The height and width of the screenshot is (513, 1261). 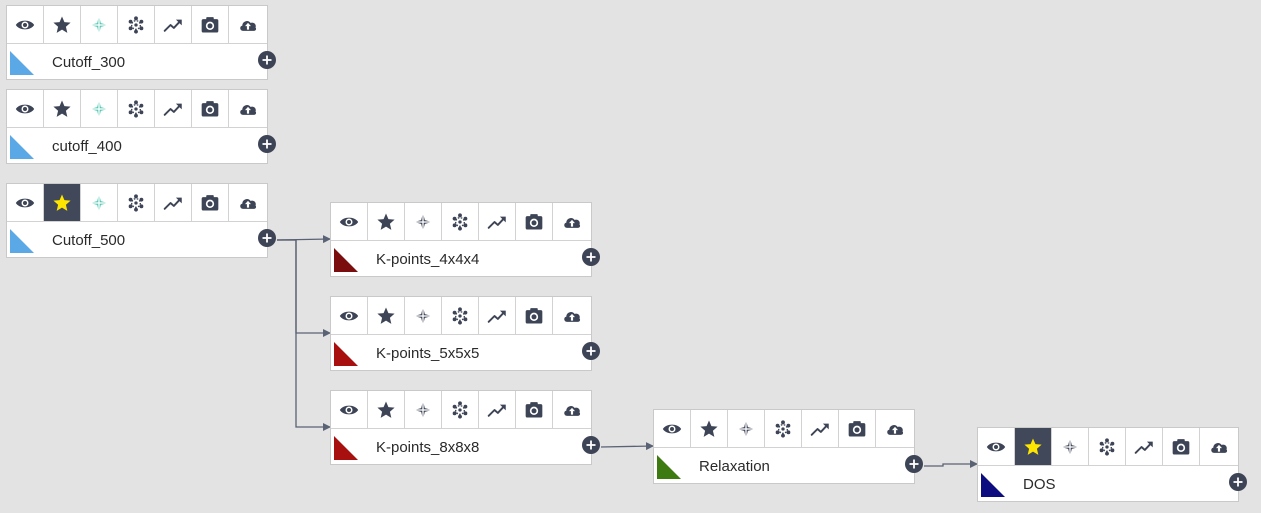 What do you see at coordinates (951, 464) in the screenshot?
I see `edge-relaxation-to-dos` at bounding box center [951, 464].